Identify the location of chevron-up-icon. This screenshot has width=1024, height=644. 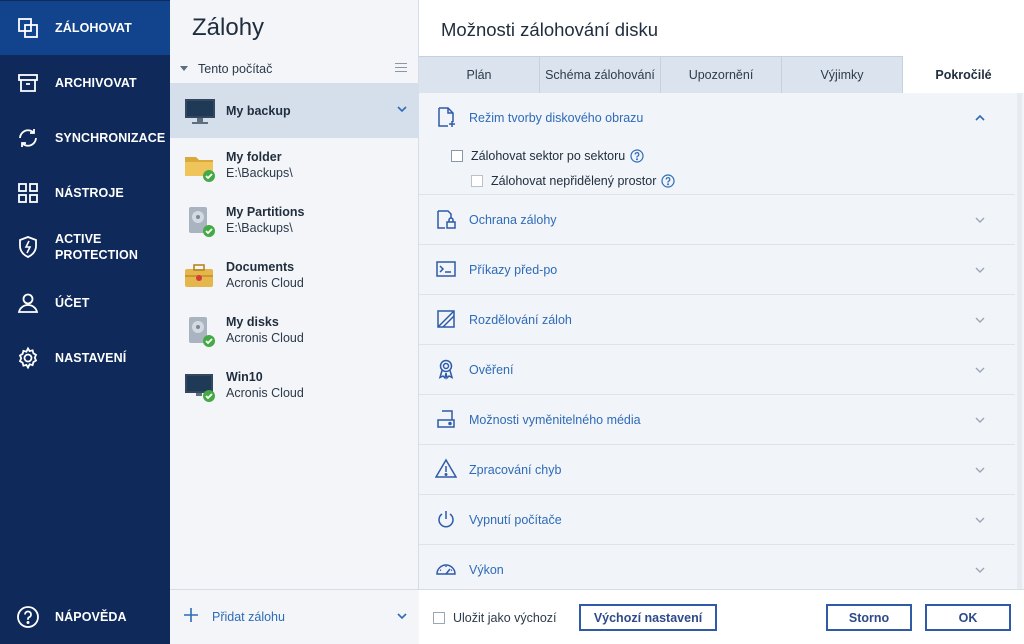
(980, 118).